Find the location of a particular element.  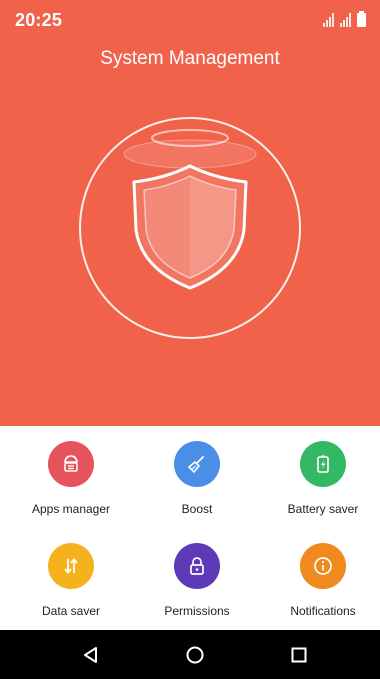

battery-saver-label: Battery saver is located at coordinates (323, 509).